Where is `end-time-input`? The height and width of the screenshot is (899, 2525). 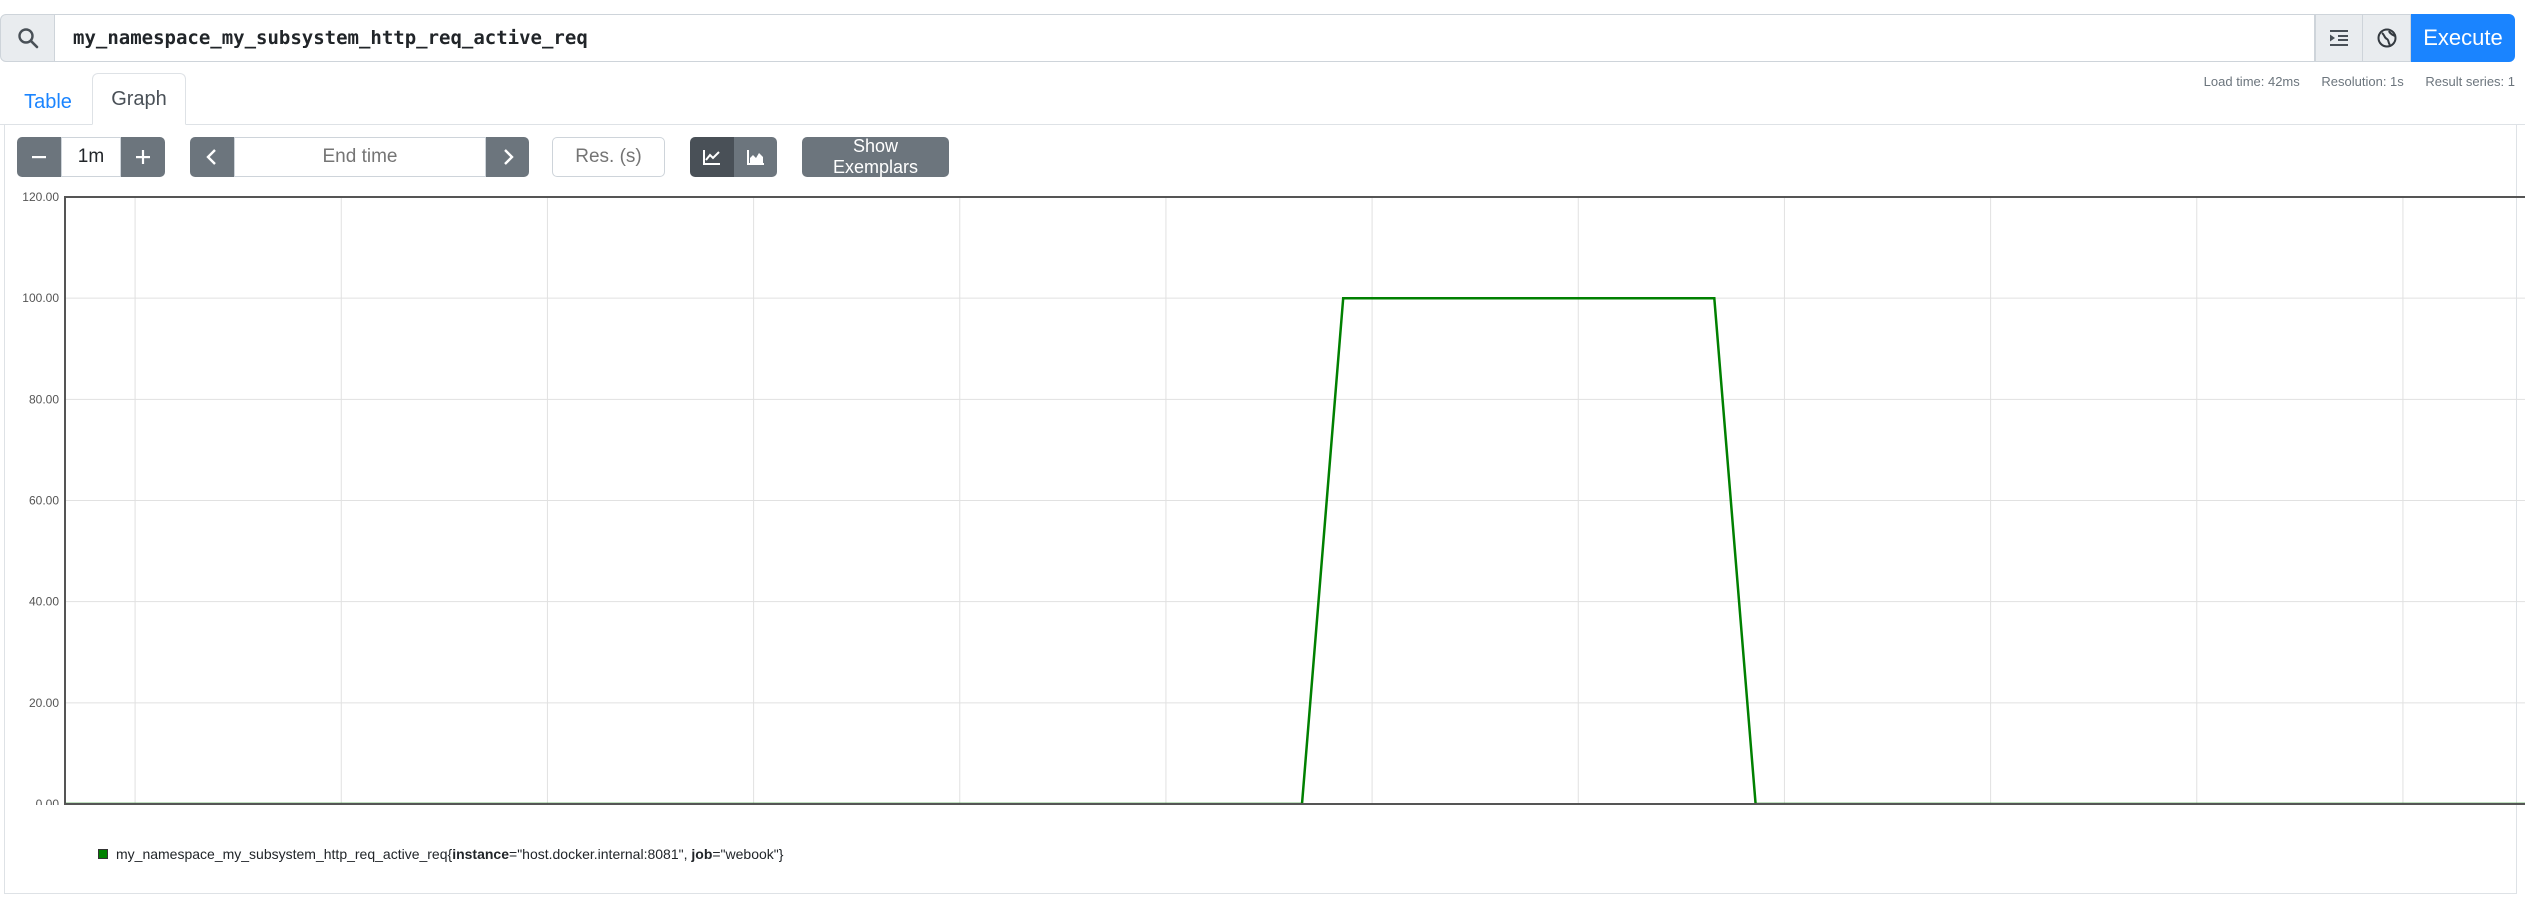
end-time-input is located at coordinates (360, 157).